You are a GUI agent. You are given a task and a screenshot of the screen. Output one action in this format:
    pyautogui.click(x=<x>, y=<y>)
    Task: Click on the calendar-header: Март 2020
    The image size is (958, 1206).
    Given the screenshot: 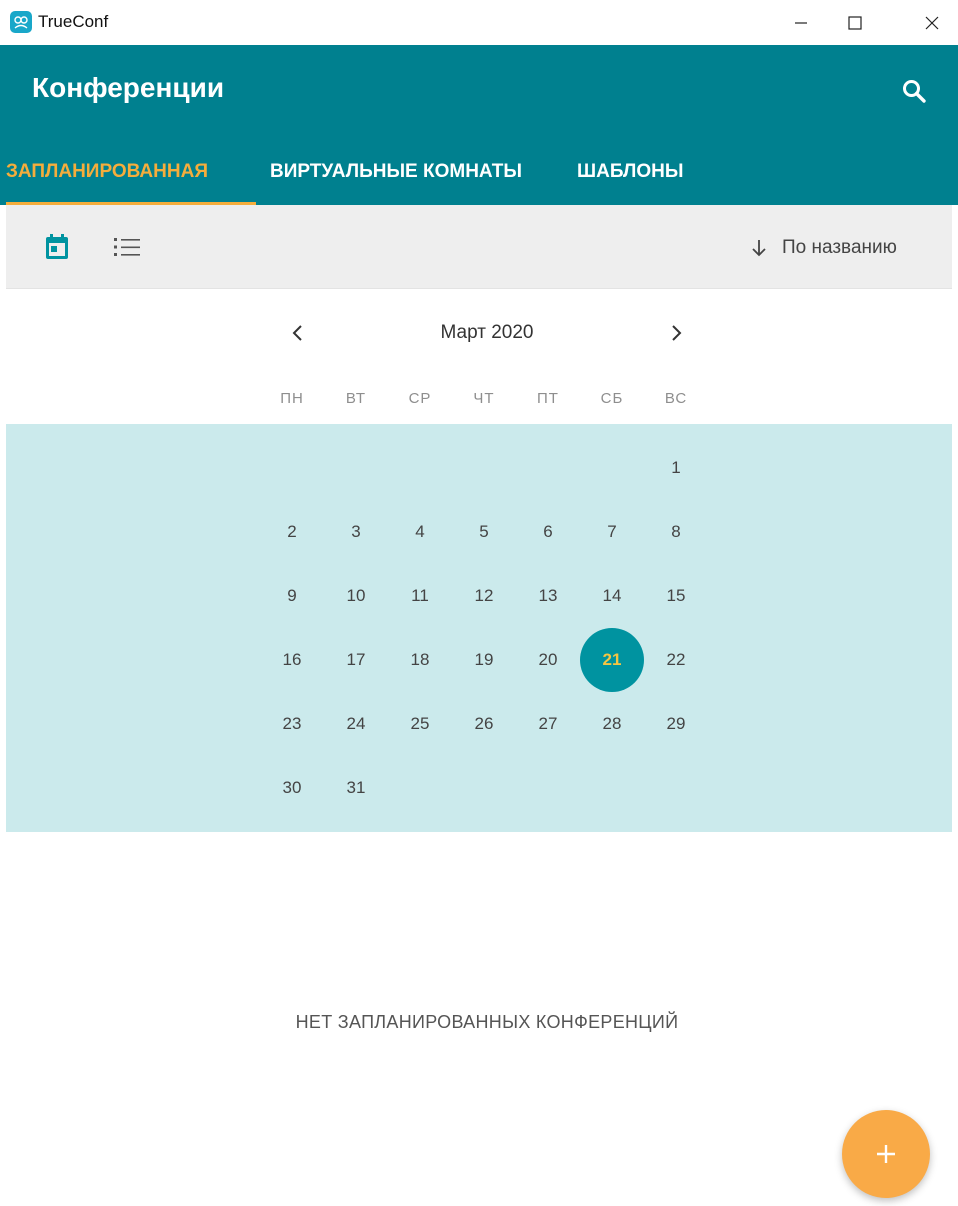 What is the action you would take?
    pyautogui.click(x=479, y=335)
    